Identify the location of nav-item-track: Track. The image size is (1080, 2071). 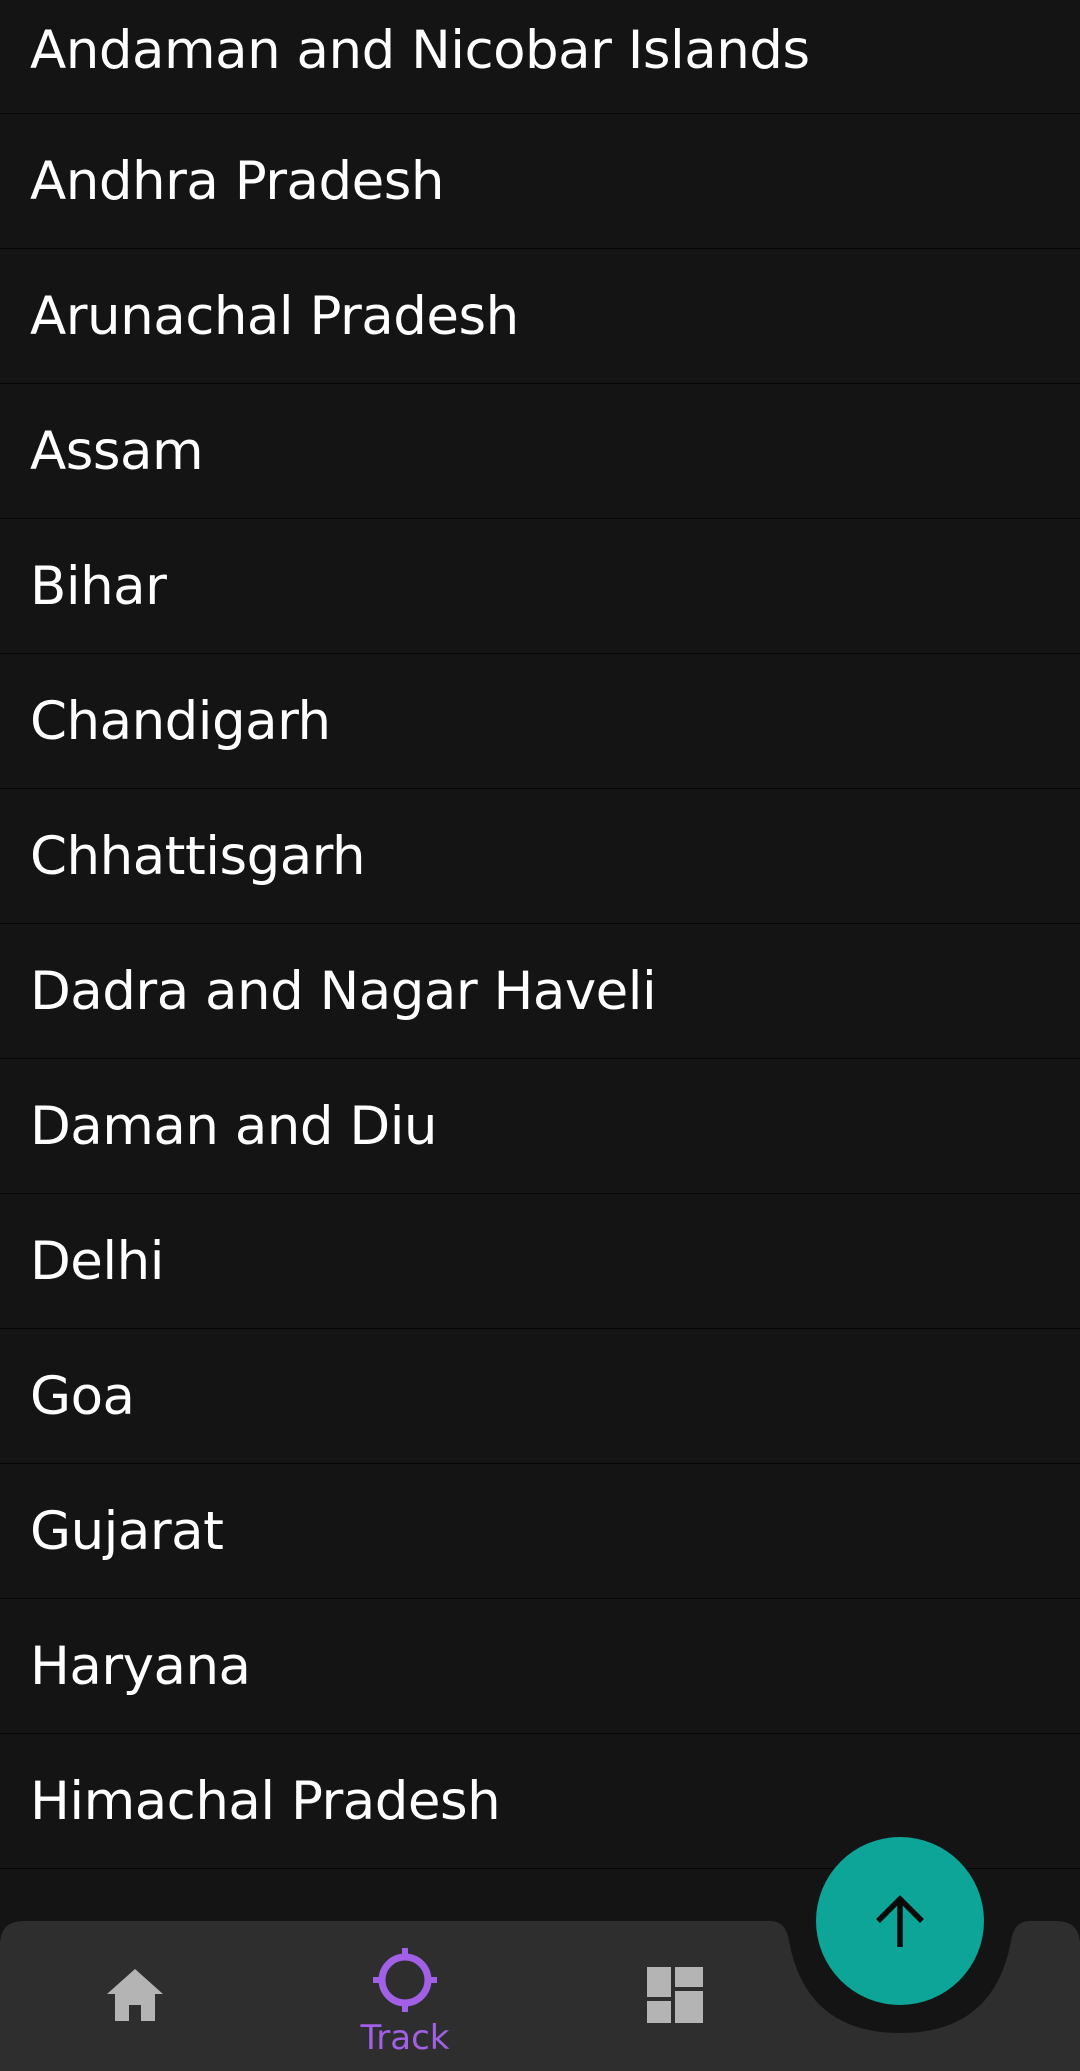
(405, 1996).